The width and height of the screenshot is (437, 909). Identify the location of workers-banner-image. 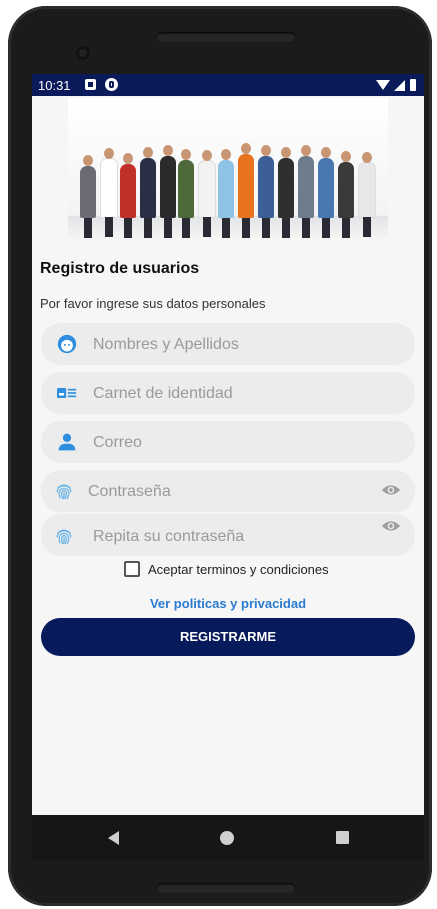
(228, 168).